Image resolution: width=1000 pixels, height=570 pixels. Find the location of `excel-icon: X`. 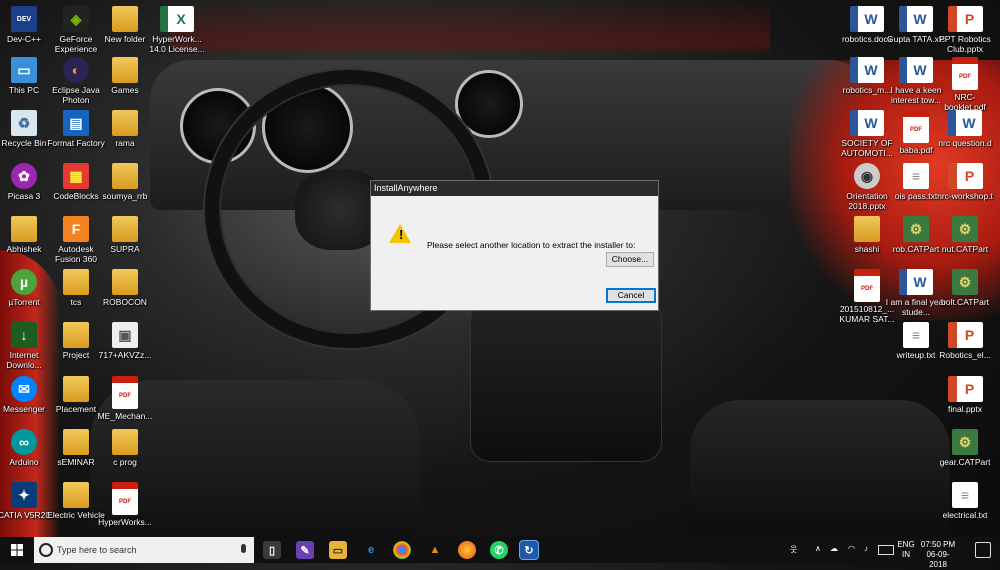

excel-icon: X is located at coordinates (177, 19).